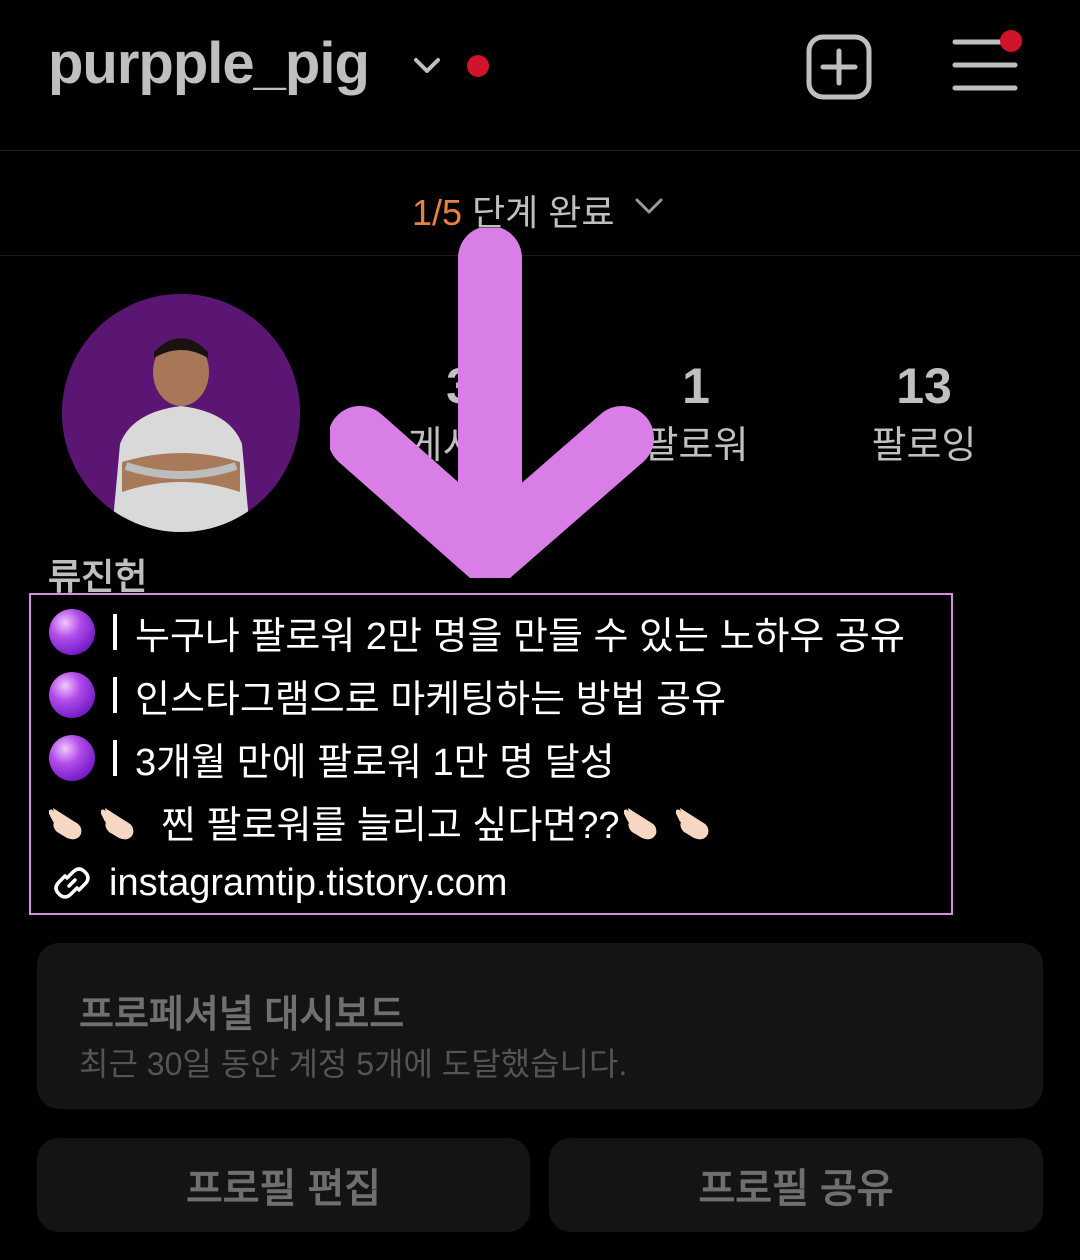 This screenshot has width=1080, height=1260. Describe the element at coordinates (839, 67) in the screenshot. I see `plus-square-icon` at that location.